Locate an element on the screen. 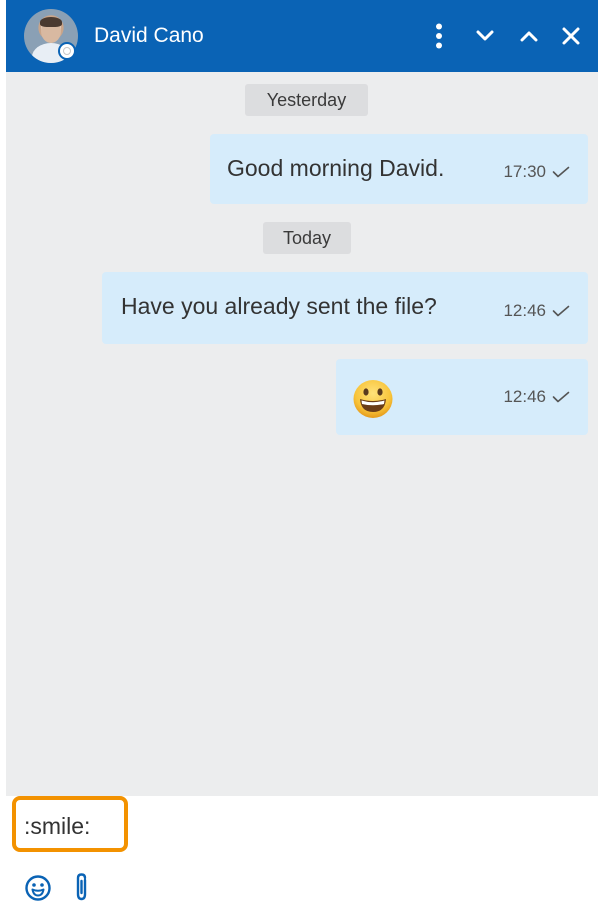  presence-indicator is located at coordinates (67, 51).